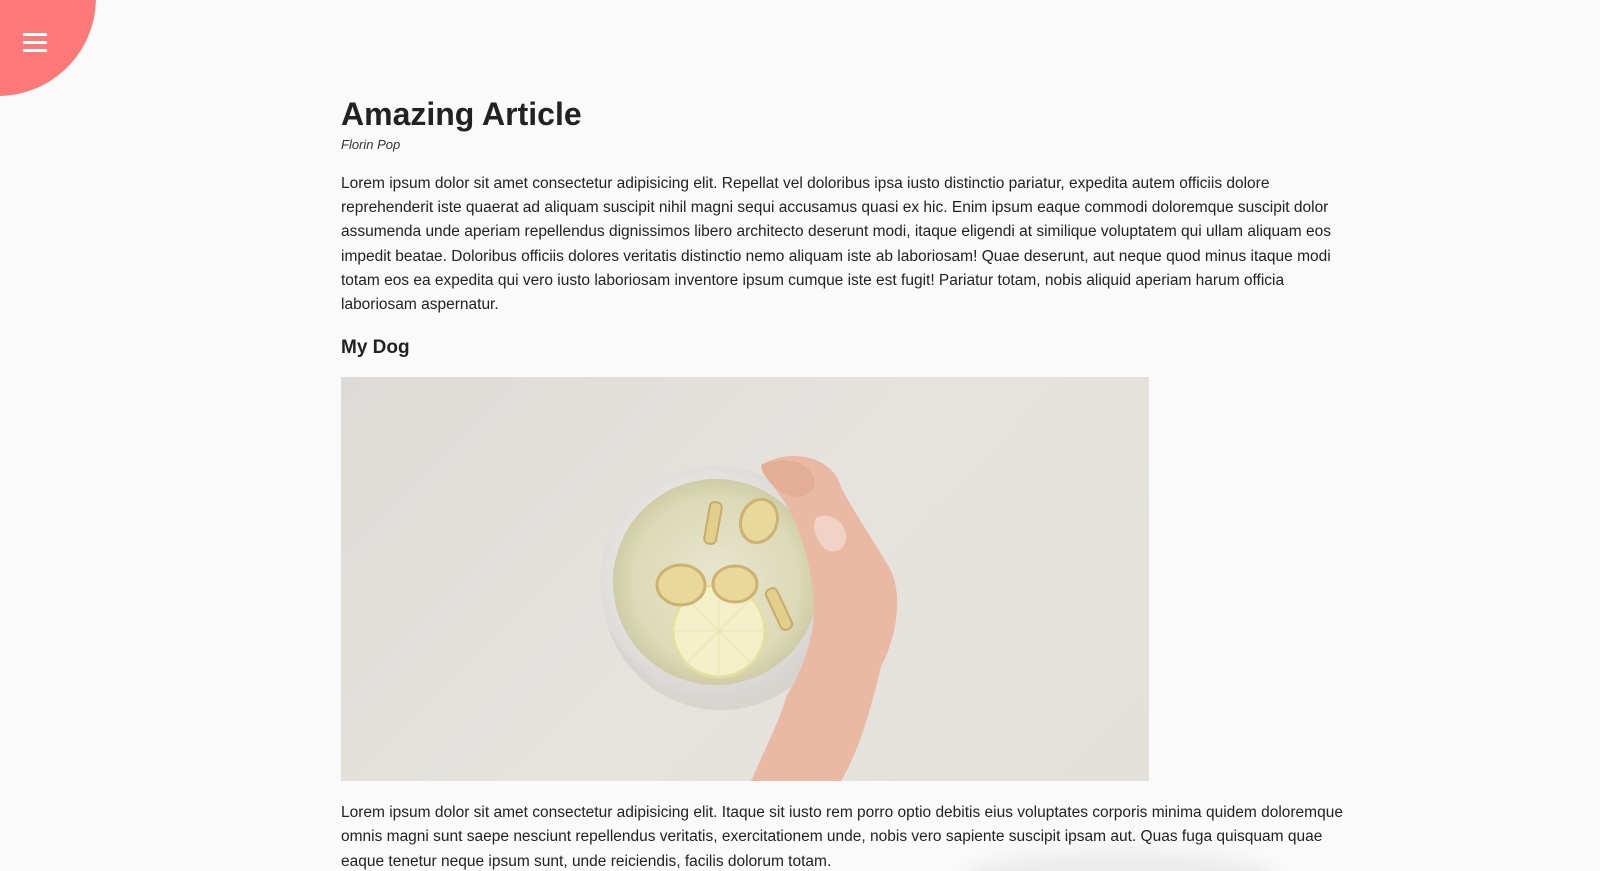 The height and width of the screenshot is (871, 1600). I want to click on menu-toggle-button, so click(48, 48).